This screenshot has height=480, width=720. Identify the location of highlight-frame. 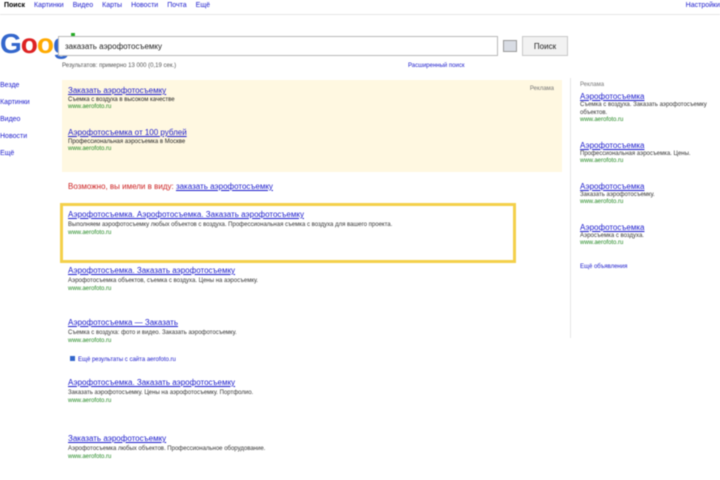
(288, 233).